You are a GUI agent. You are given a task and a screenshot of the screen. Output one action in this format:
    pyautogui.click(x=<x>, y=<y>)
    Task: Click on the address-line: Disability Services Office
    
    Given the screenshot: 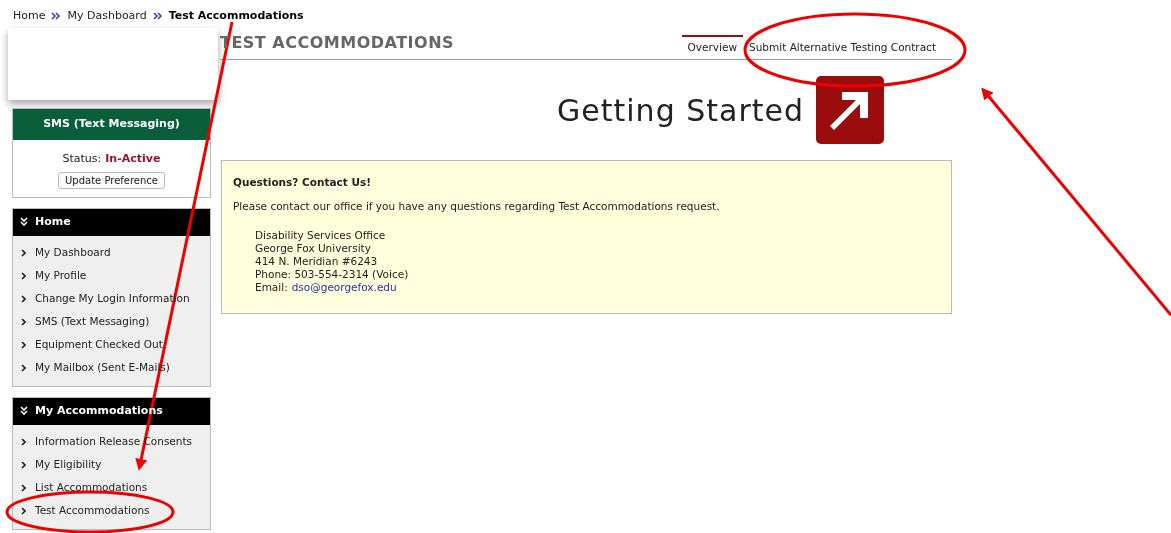 What is the action you would take?
    pyautogui.click(x=321, y=235)
    